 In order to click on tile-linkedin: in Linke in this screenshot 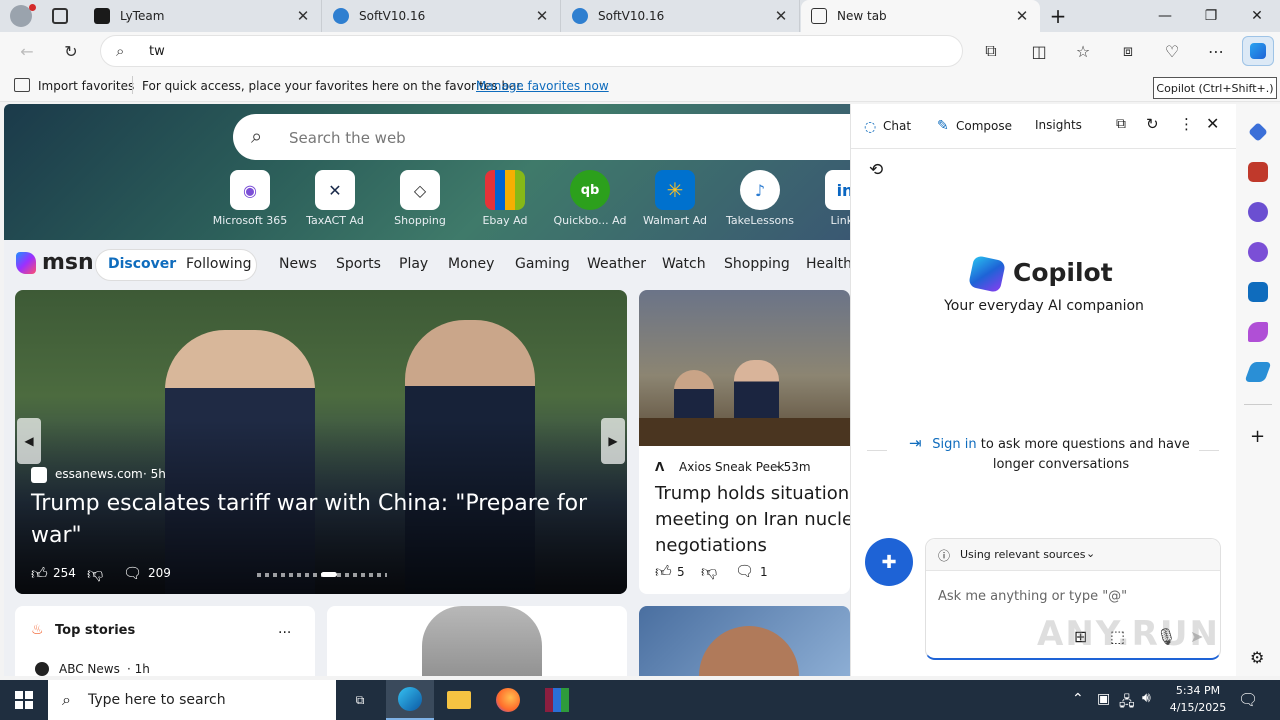, I will do `click(827, 198)`.